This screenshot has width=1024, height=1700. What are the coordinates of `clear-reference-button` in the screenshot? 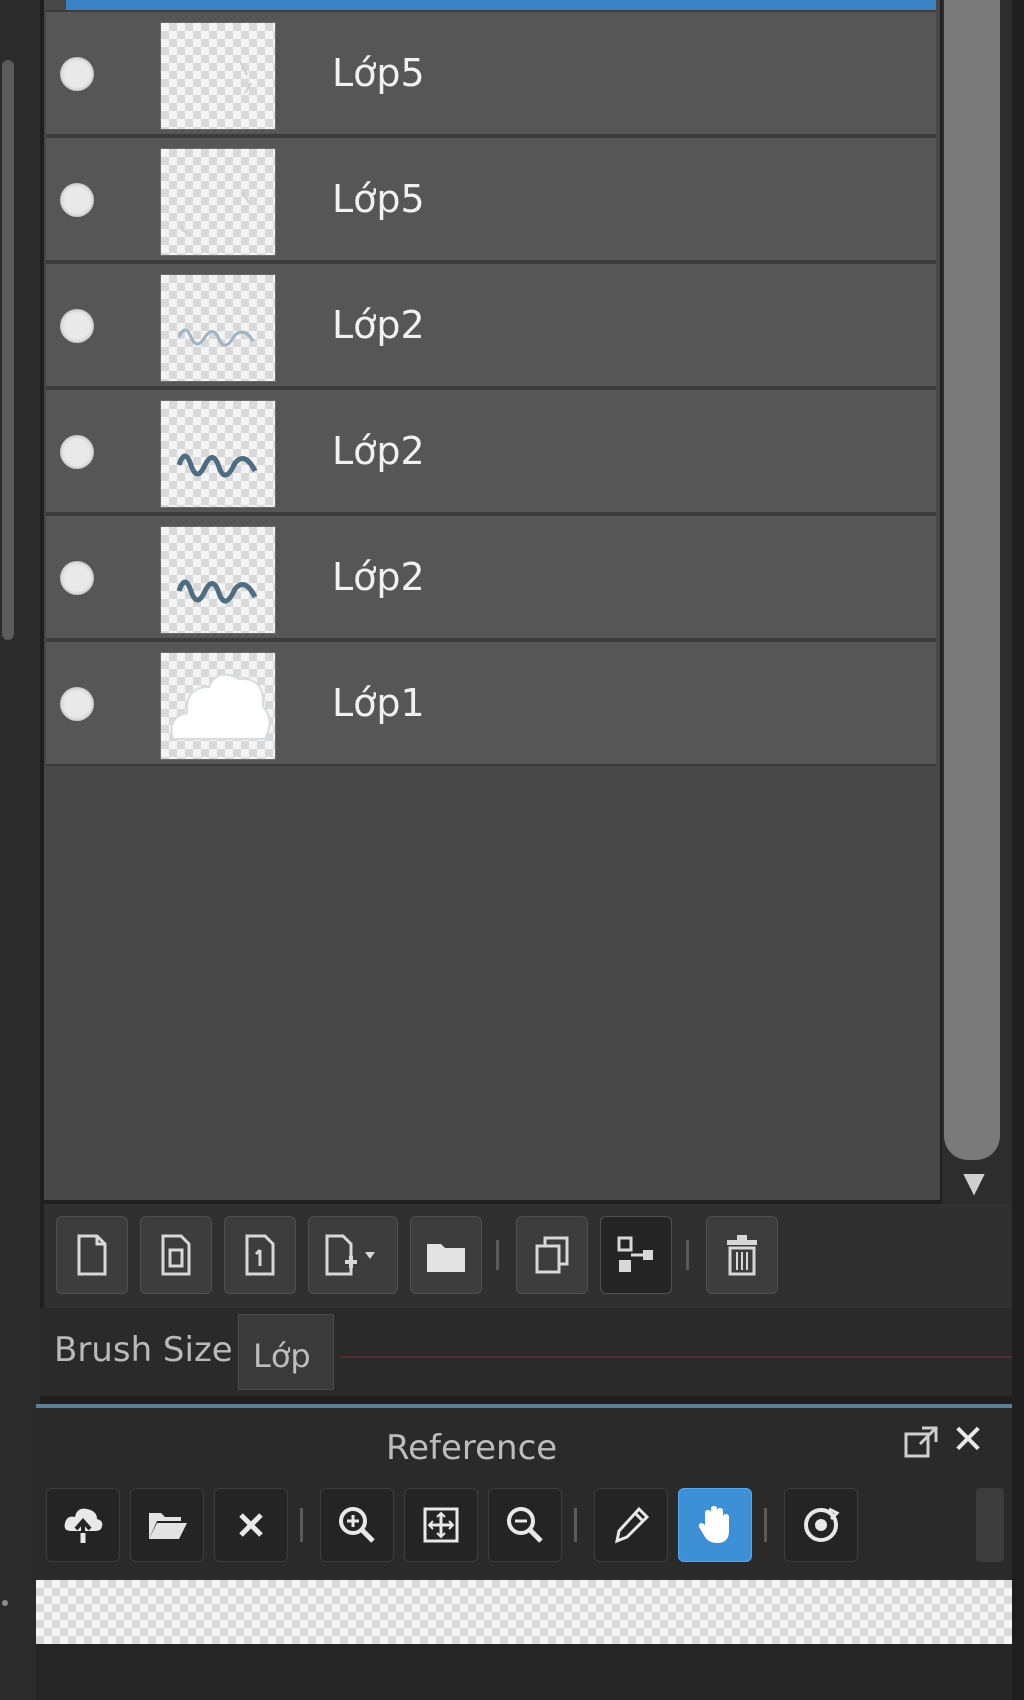 It's located at (251, 1525).